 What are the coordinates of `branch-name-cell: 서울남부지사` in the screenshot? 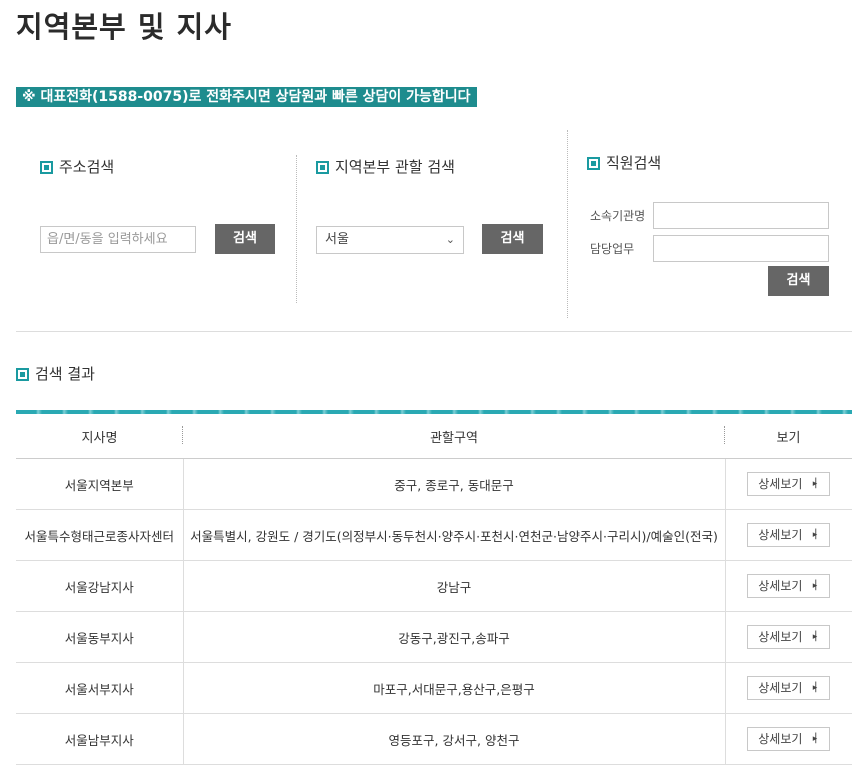 It's located at (100, 739).